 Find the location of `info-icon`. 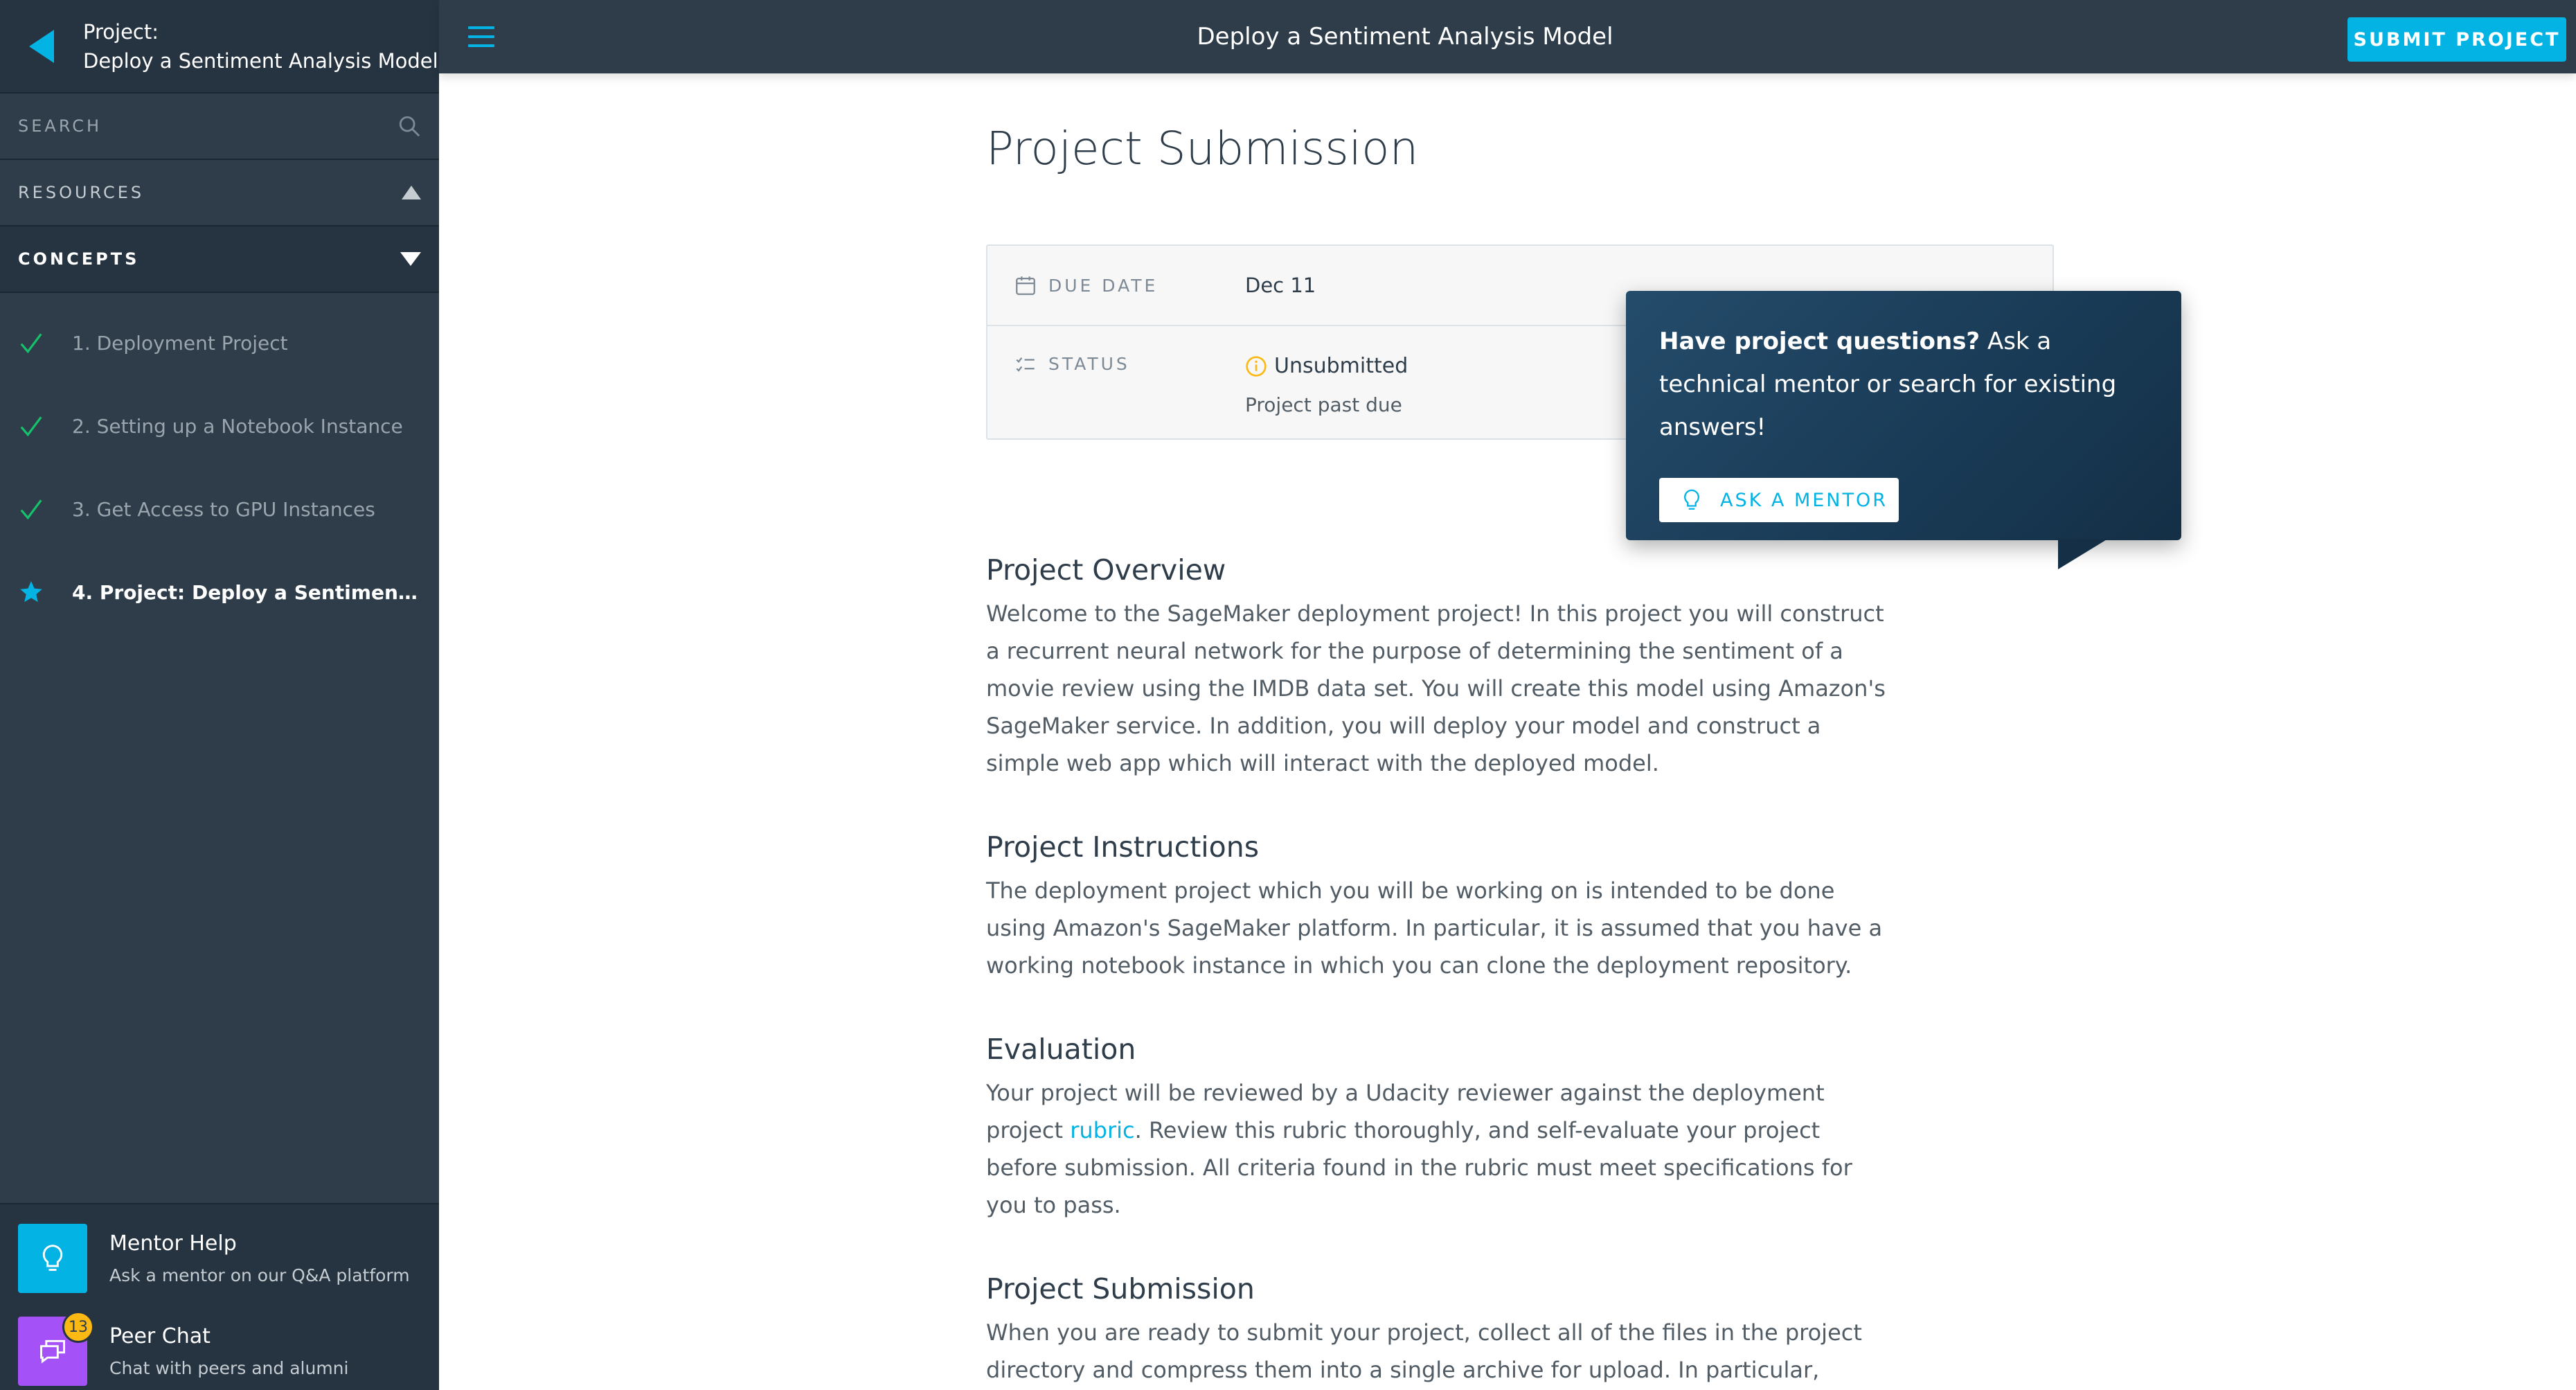

info-icon is located at coordinates (1257, 366).